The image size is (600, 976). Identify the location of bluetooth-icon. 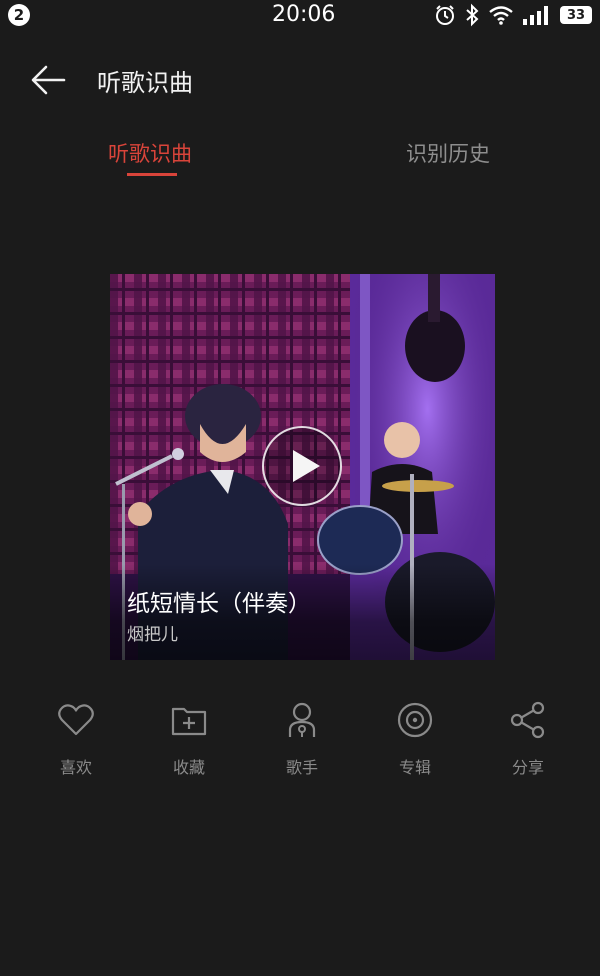
(472, 15).